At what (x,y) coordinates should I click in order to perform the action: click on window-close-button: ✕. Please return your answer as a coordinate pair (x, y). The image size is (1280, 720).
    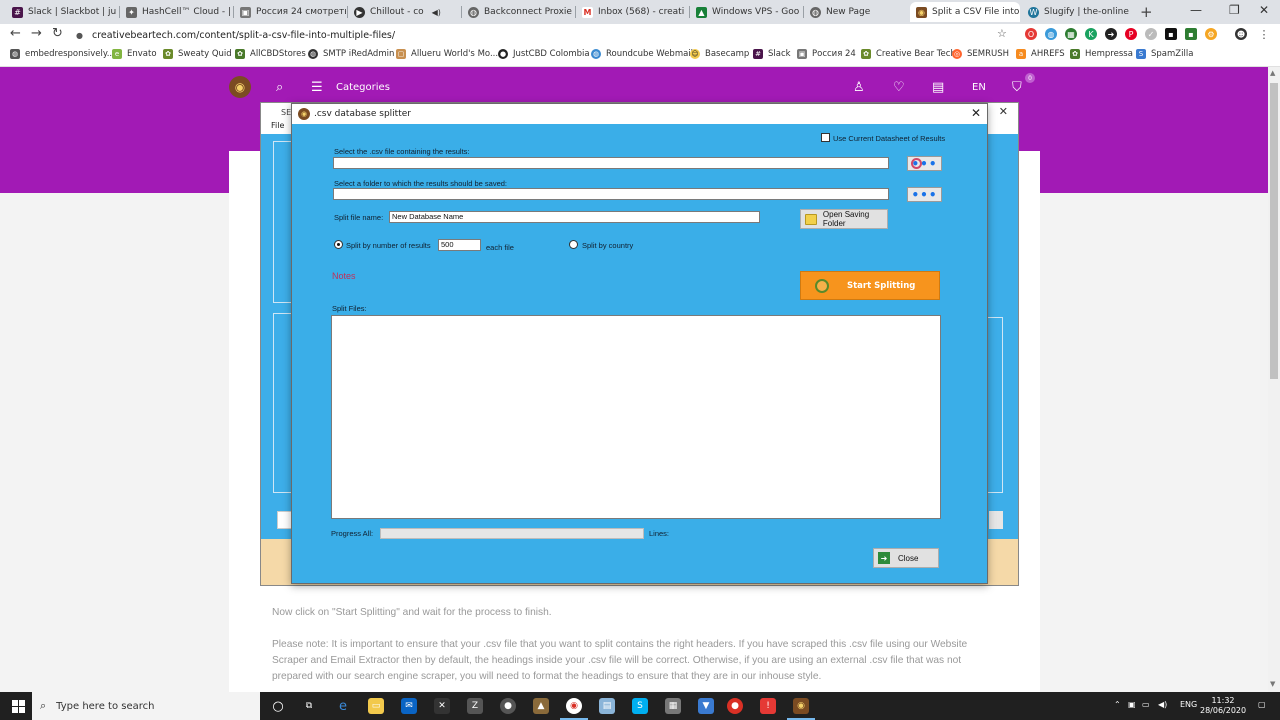
    Looking at the image, I should click on (1264, 10).